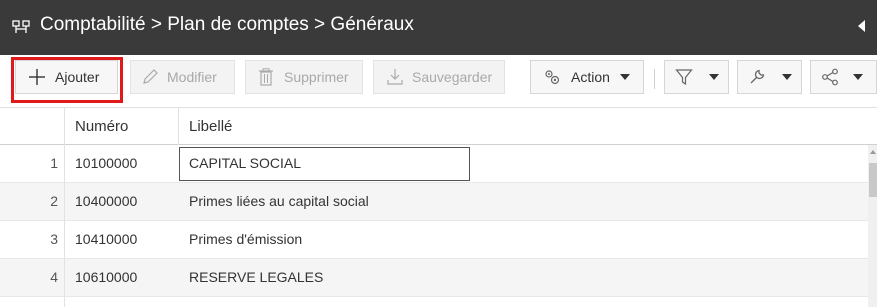 The width and height of the screenshot is (877, 307). I want to click on column-header-libelle: Libellé, so click(210, 126).